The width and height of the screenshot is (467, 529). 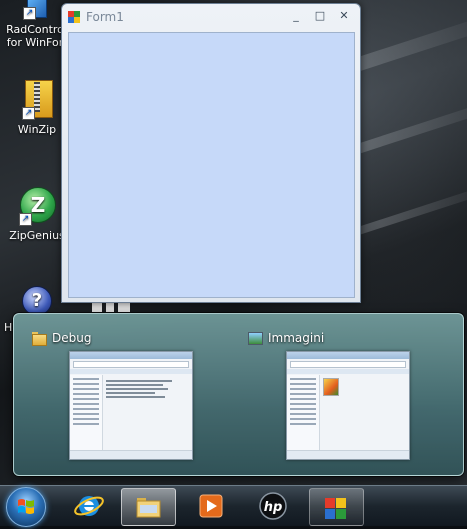 I want to click on taskbar-hp: hp, so click(x=272, y=506).